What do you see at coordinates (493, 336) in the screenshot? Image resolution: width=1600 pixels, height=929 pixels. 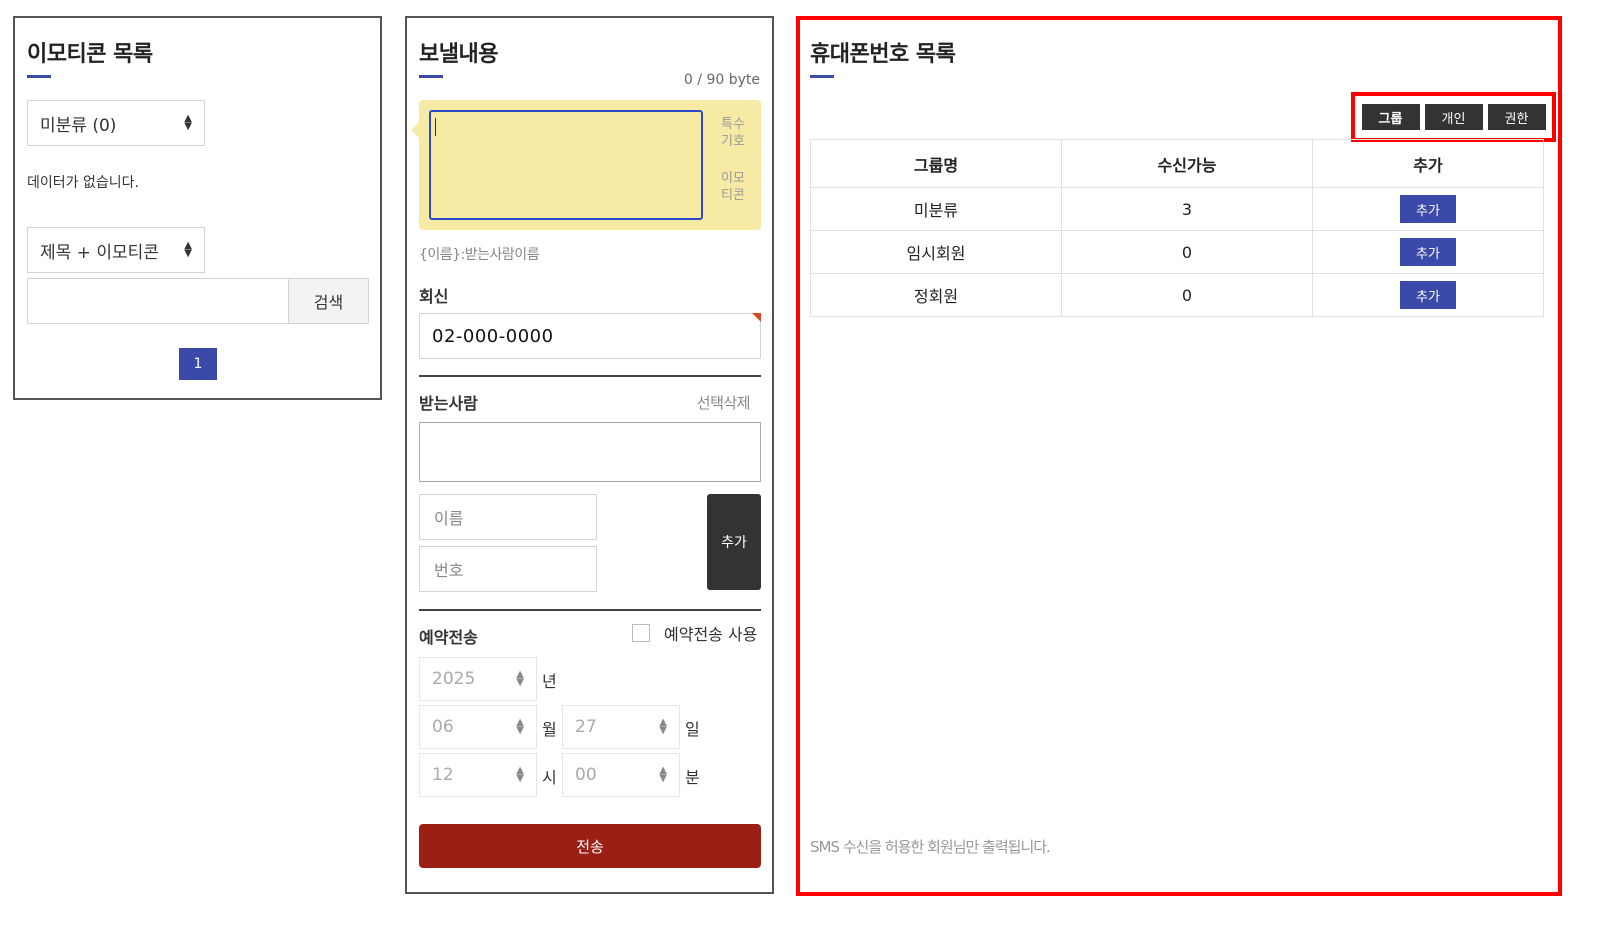 I see `reply-number-value: 02-000-0000` at bounding box center [493, 336].